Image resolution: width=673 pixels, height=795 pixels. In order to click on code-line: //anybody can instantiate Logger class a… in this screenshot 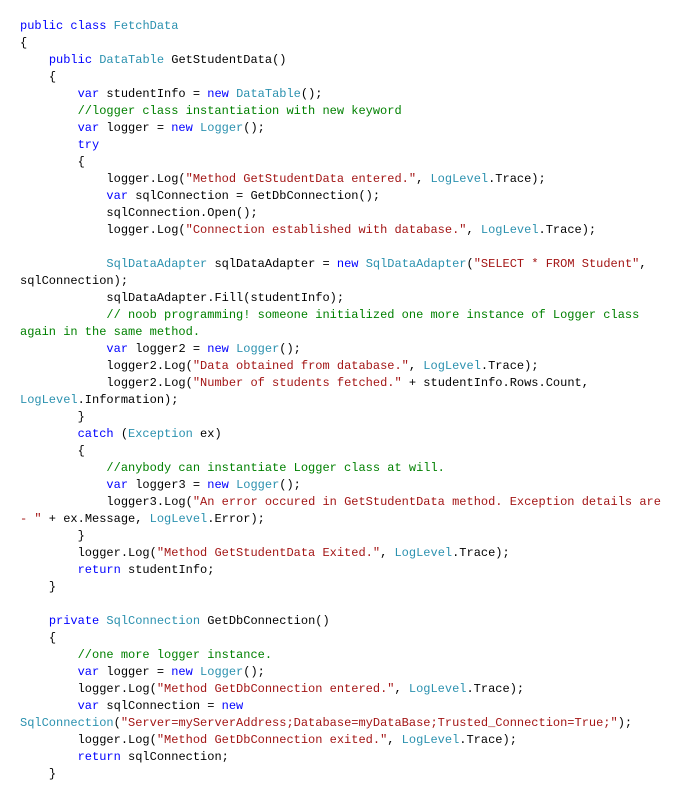, I will do `click(344, 468)`.